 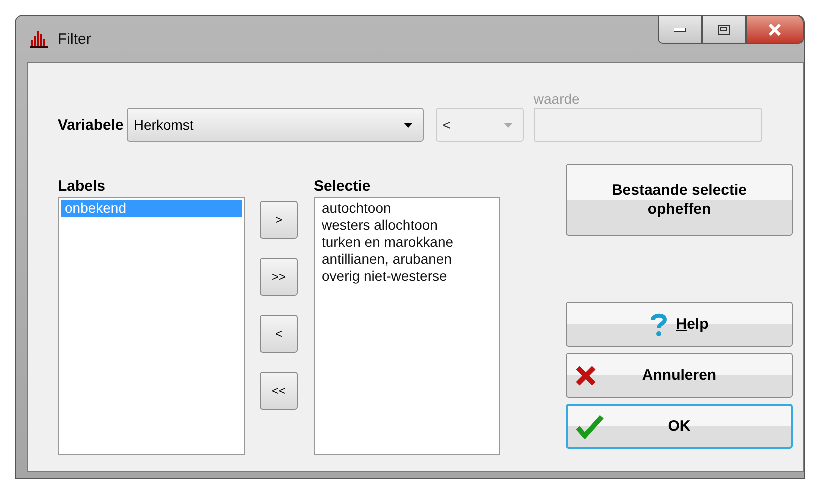 What do you see at coordinates (659, 324) in the screenshot?
I see `question-mark-icon` at bounding box center [659, 324].